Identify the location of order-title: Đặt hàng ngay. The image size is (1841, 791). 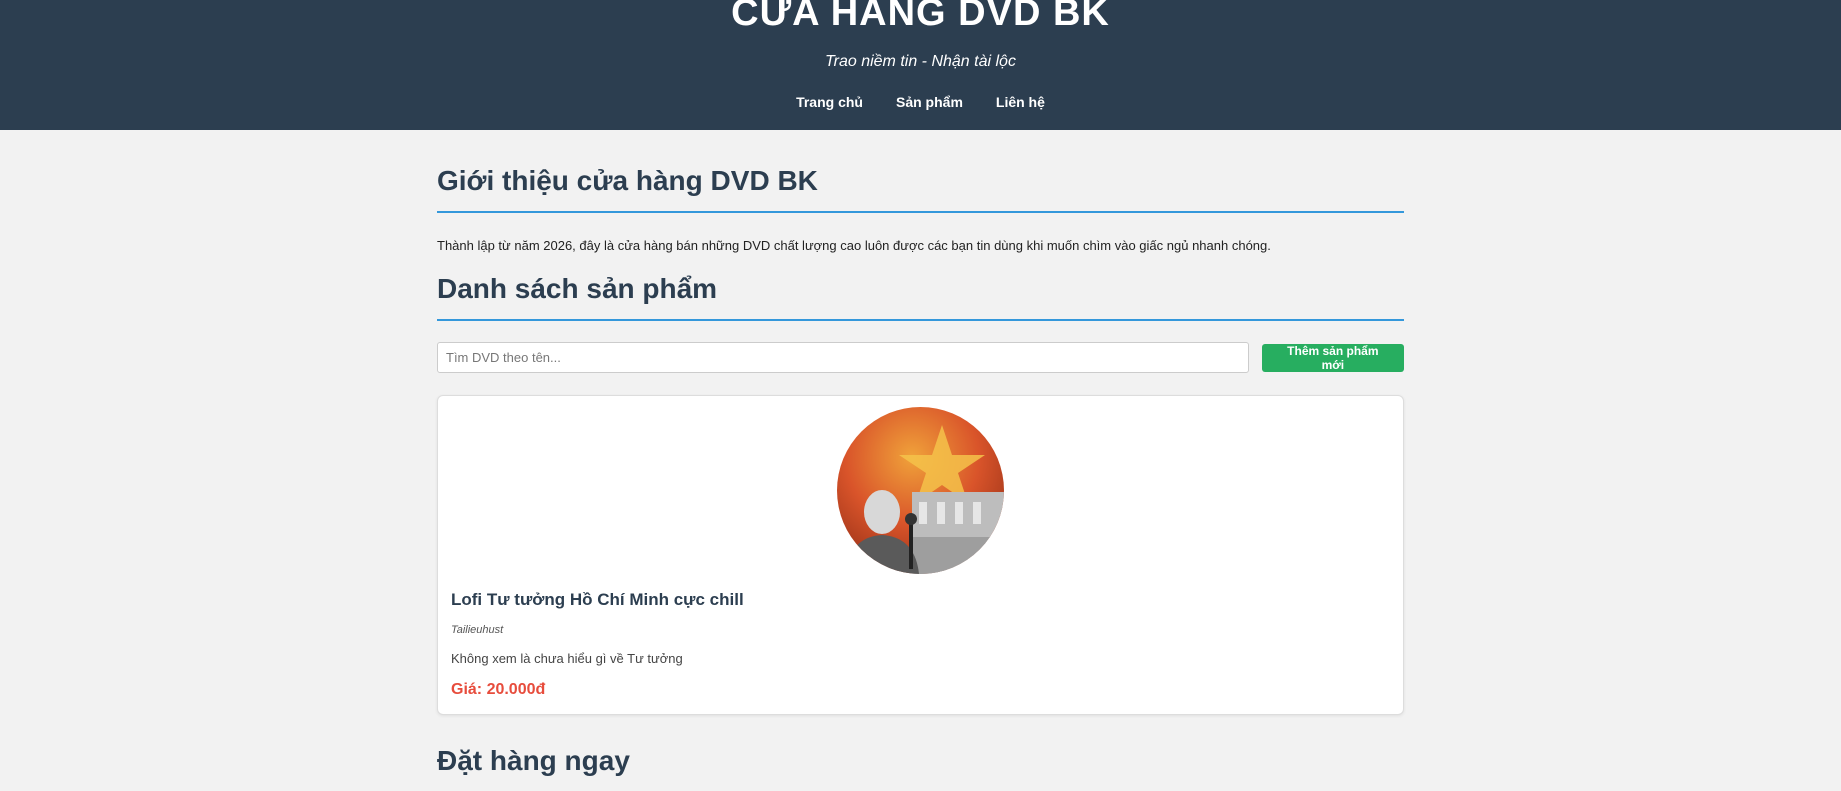
(533, 760).